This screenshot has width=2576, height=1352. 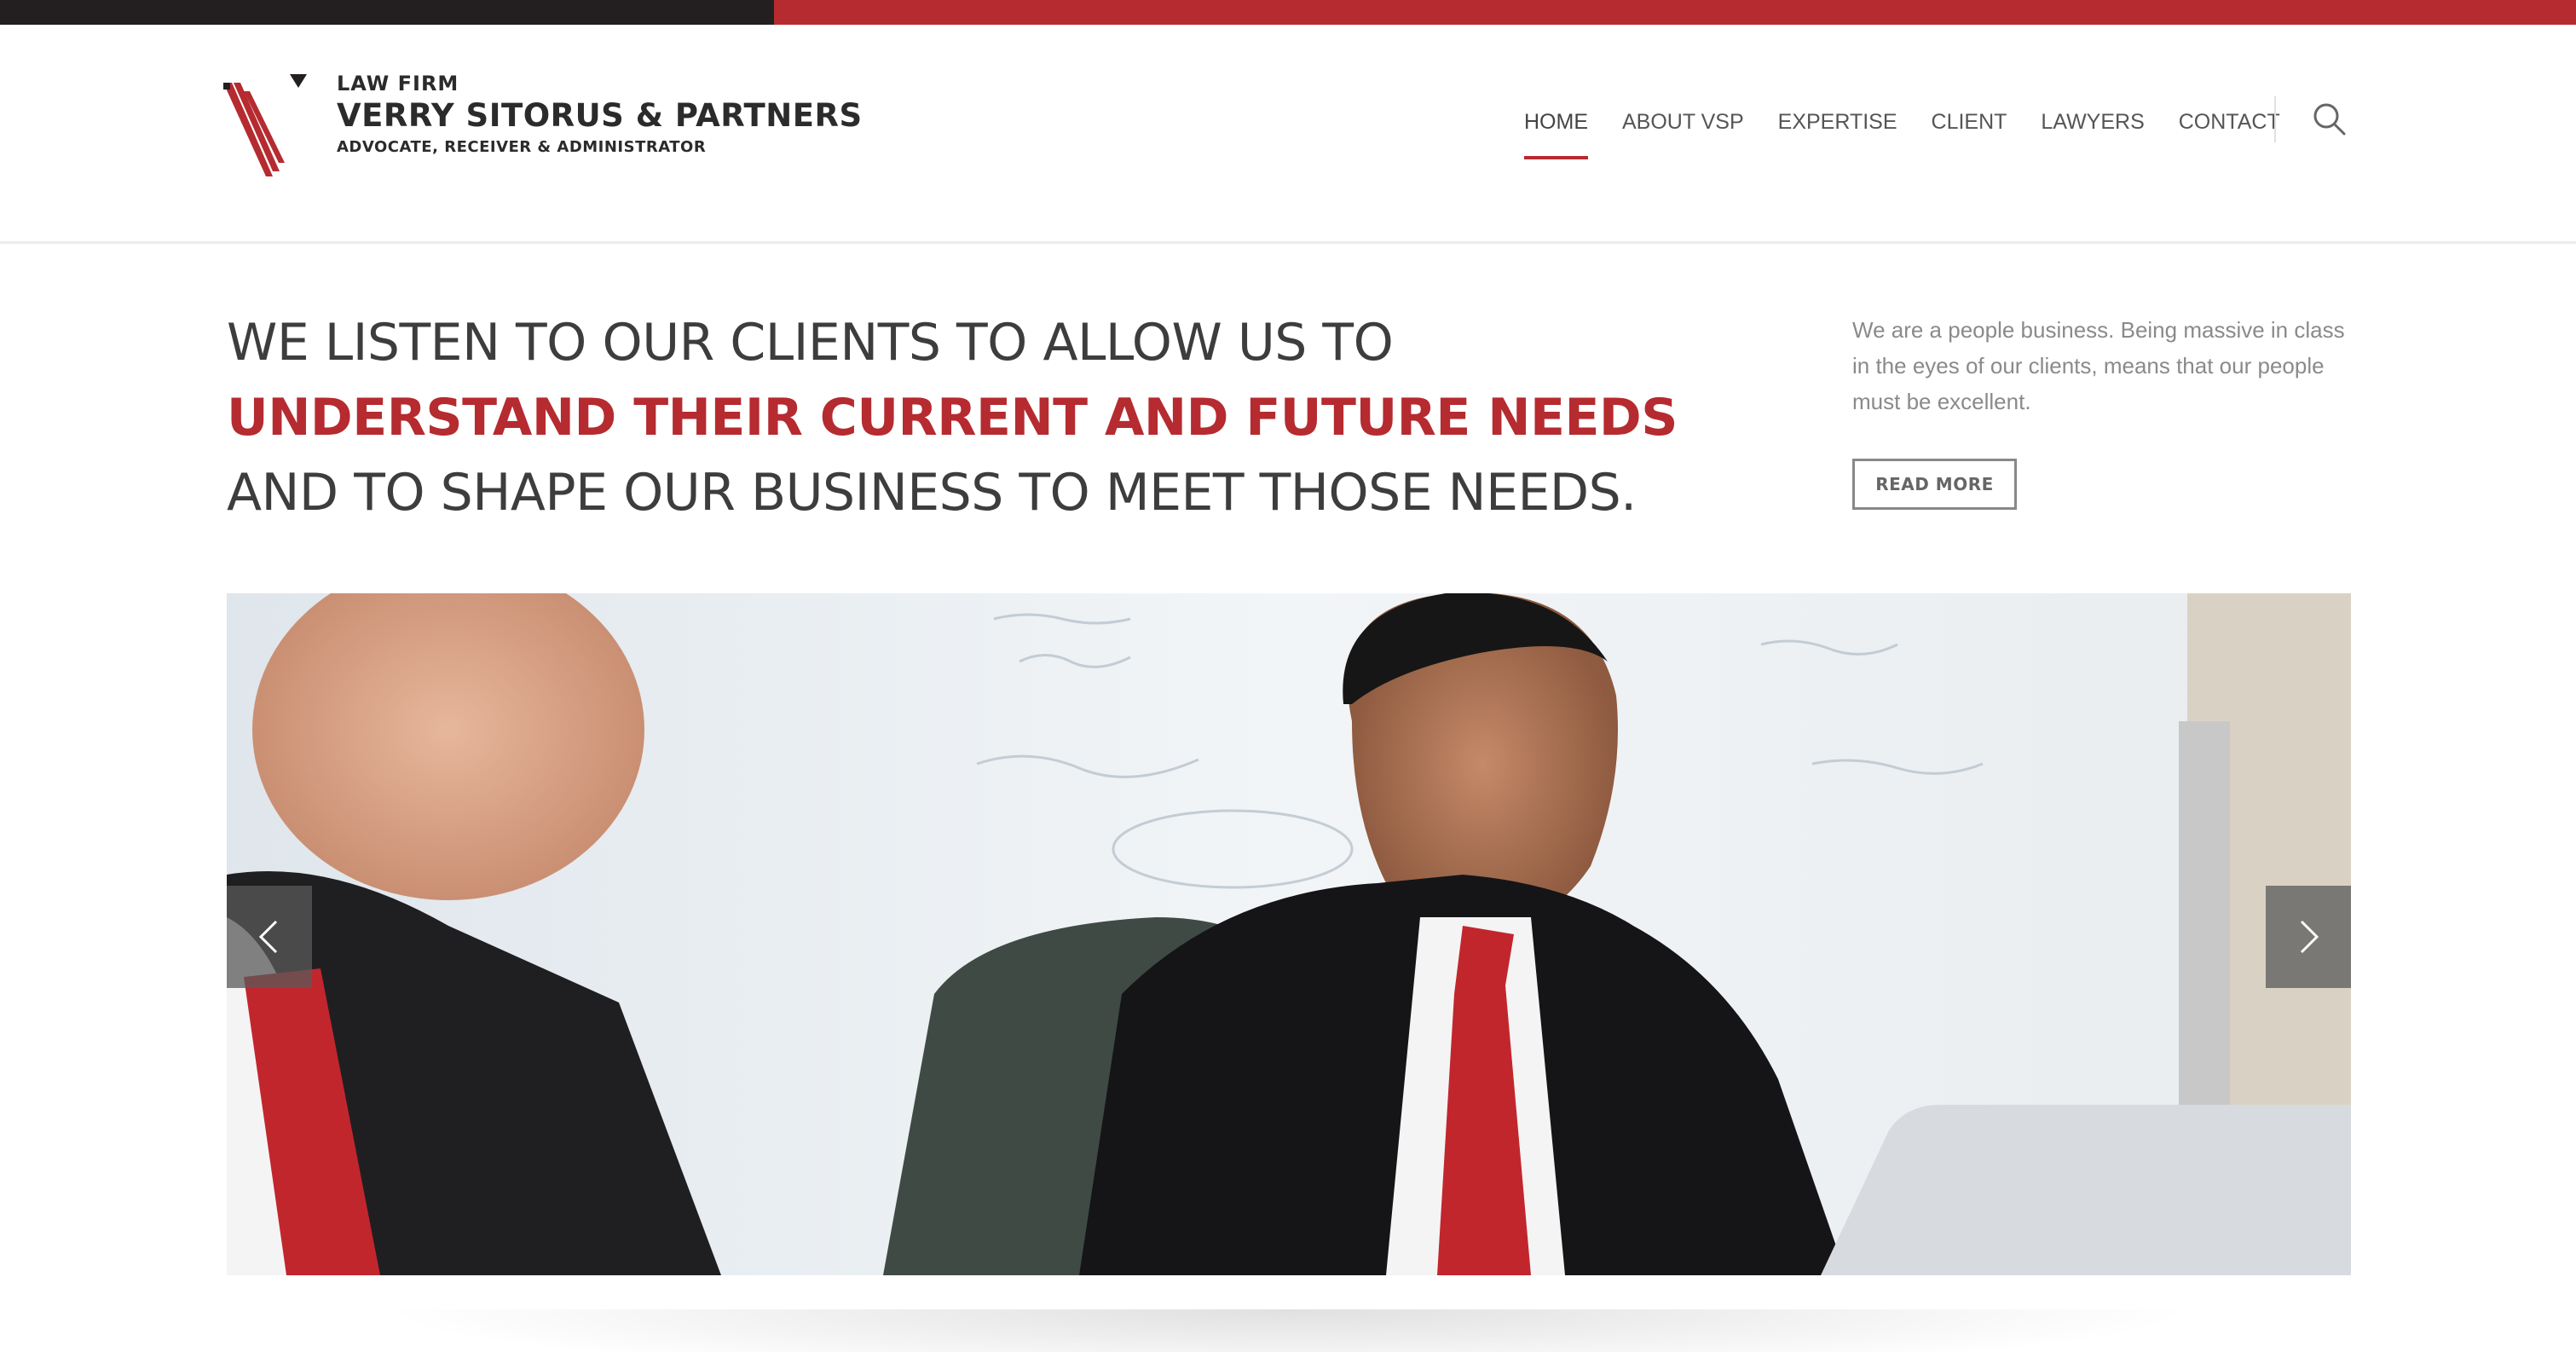 I want to click on search-icon, so click(x=2329, y=119).